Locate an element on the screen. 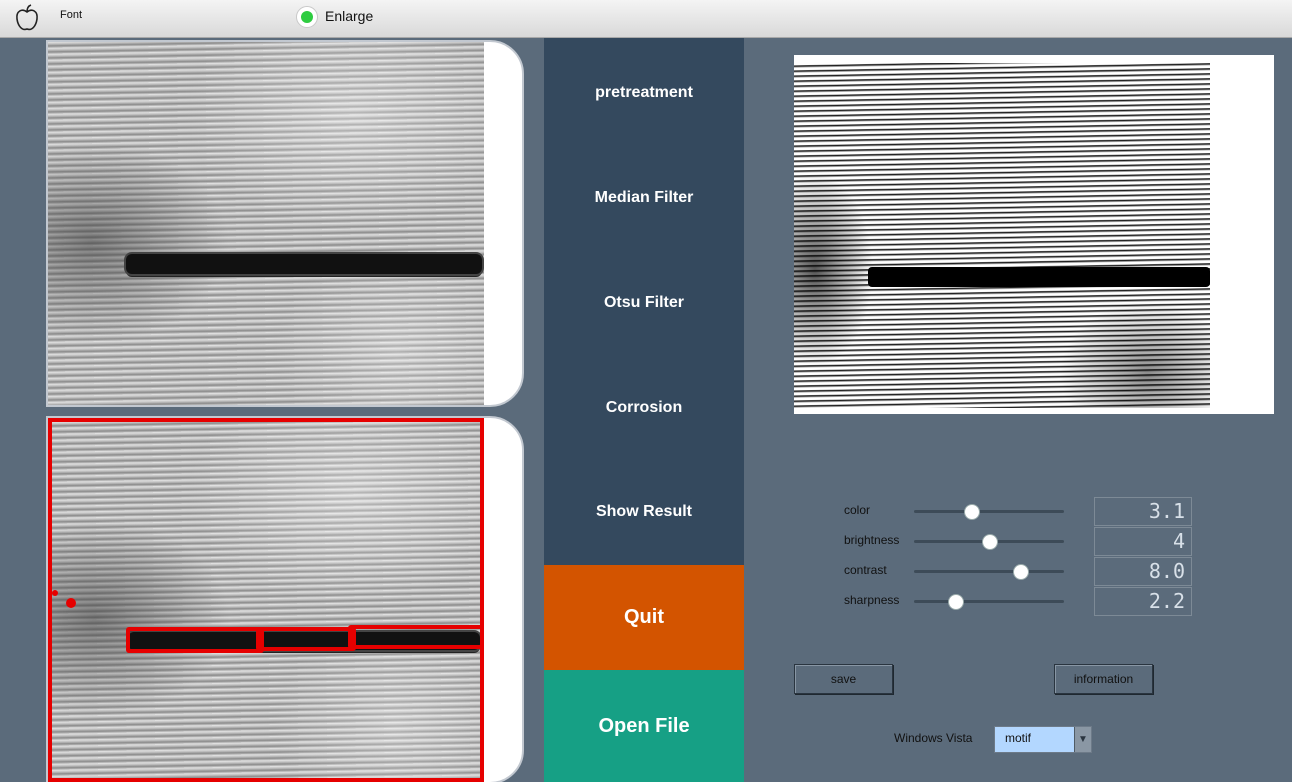  otsu-filter-button: Otsu Filter is located at coordinates (644, 303).